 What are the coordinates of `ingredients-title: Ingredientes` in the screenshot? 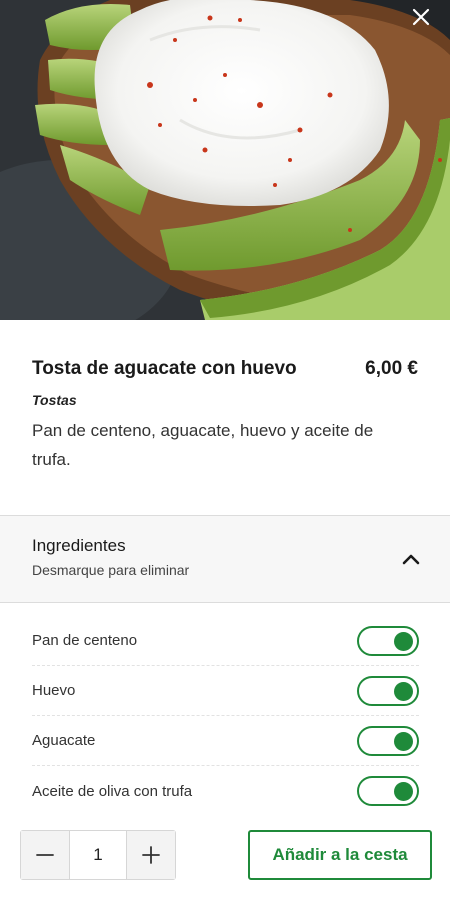 It's located at (79, 545).